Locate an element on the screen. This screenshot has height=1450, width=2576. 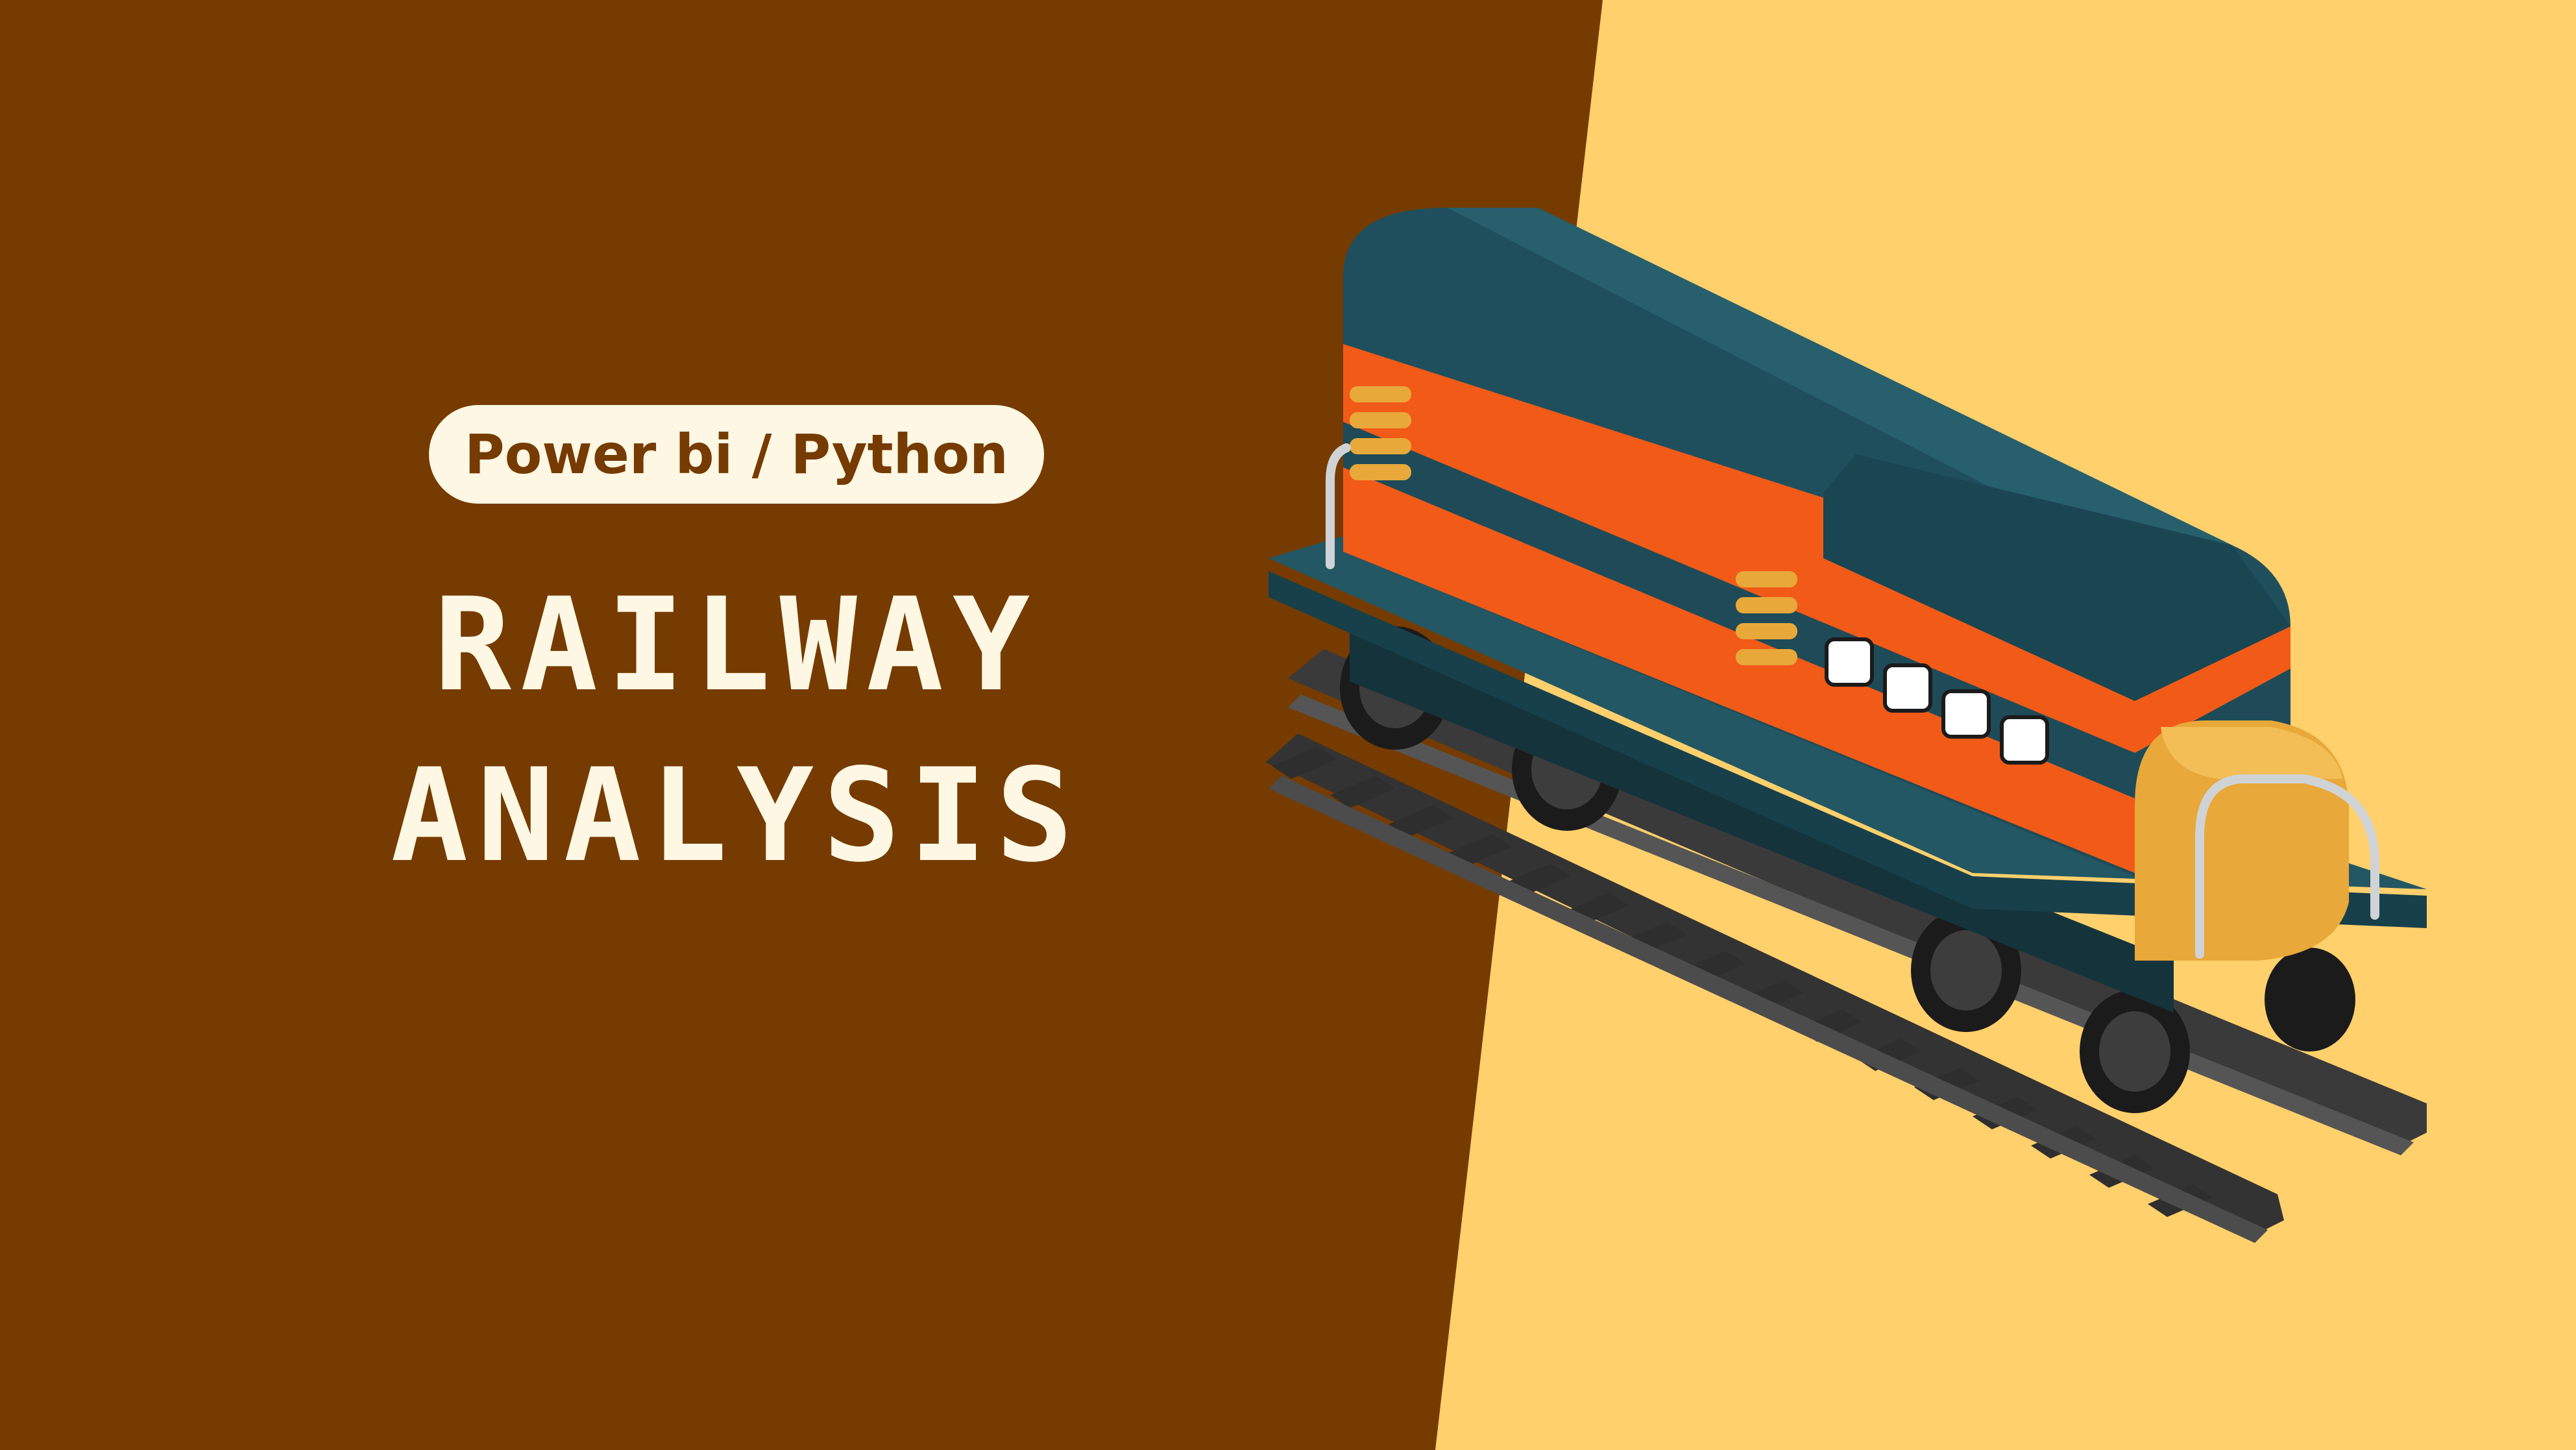
category-tag-label: Power bi / Python is located at coordinates (736, 454).